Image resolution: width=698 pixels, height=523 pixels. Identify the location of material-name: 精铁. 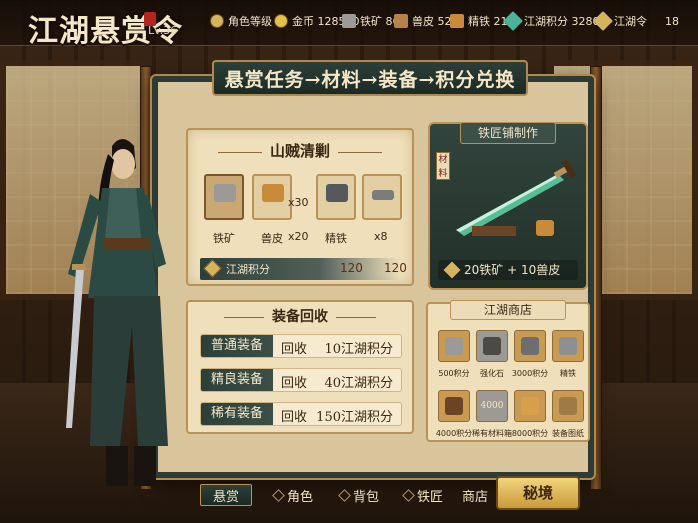
(336, 238).